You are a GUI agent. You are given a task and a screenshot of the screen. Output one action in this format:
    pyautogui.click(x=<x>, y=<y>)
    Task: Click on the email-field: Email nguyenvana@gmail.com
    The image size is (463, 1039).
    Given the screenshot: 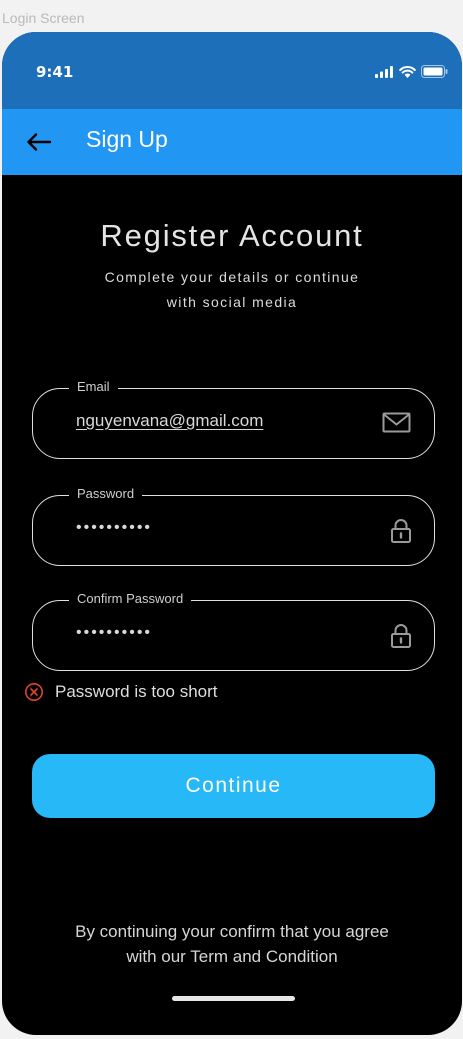 What is the action you would take?
    pyautogui.click(x=233, y=419)
    